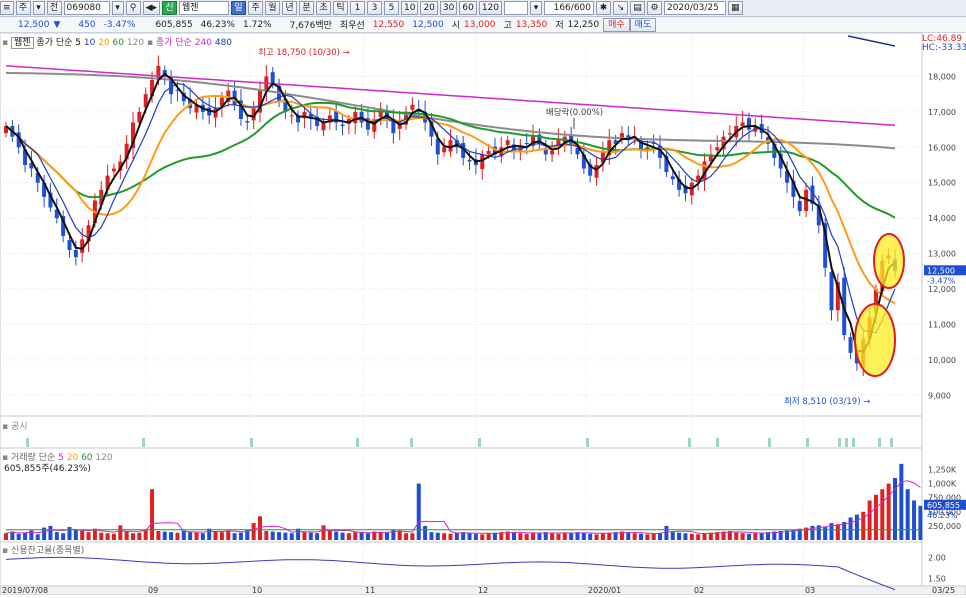  Describe the element at coordinates (38, 8) in the screenshot. I see `chevron-down-icon: ▾` at that location.